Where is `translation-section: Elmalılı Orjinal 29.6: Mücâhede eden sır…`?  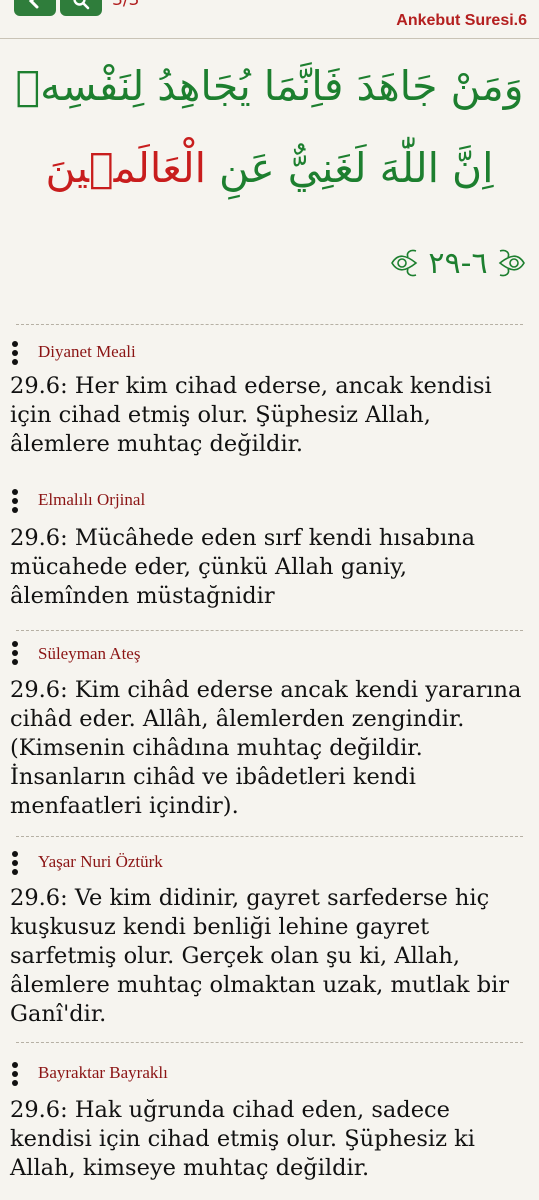
translation-section: Elmalılı Orjinal 29.6: Mücâhede eden sır… is located at coordinates (269, 549).